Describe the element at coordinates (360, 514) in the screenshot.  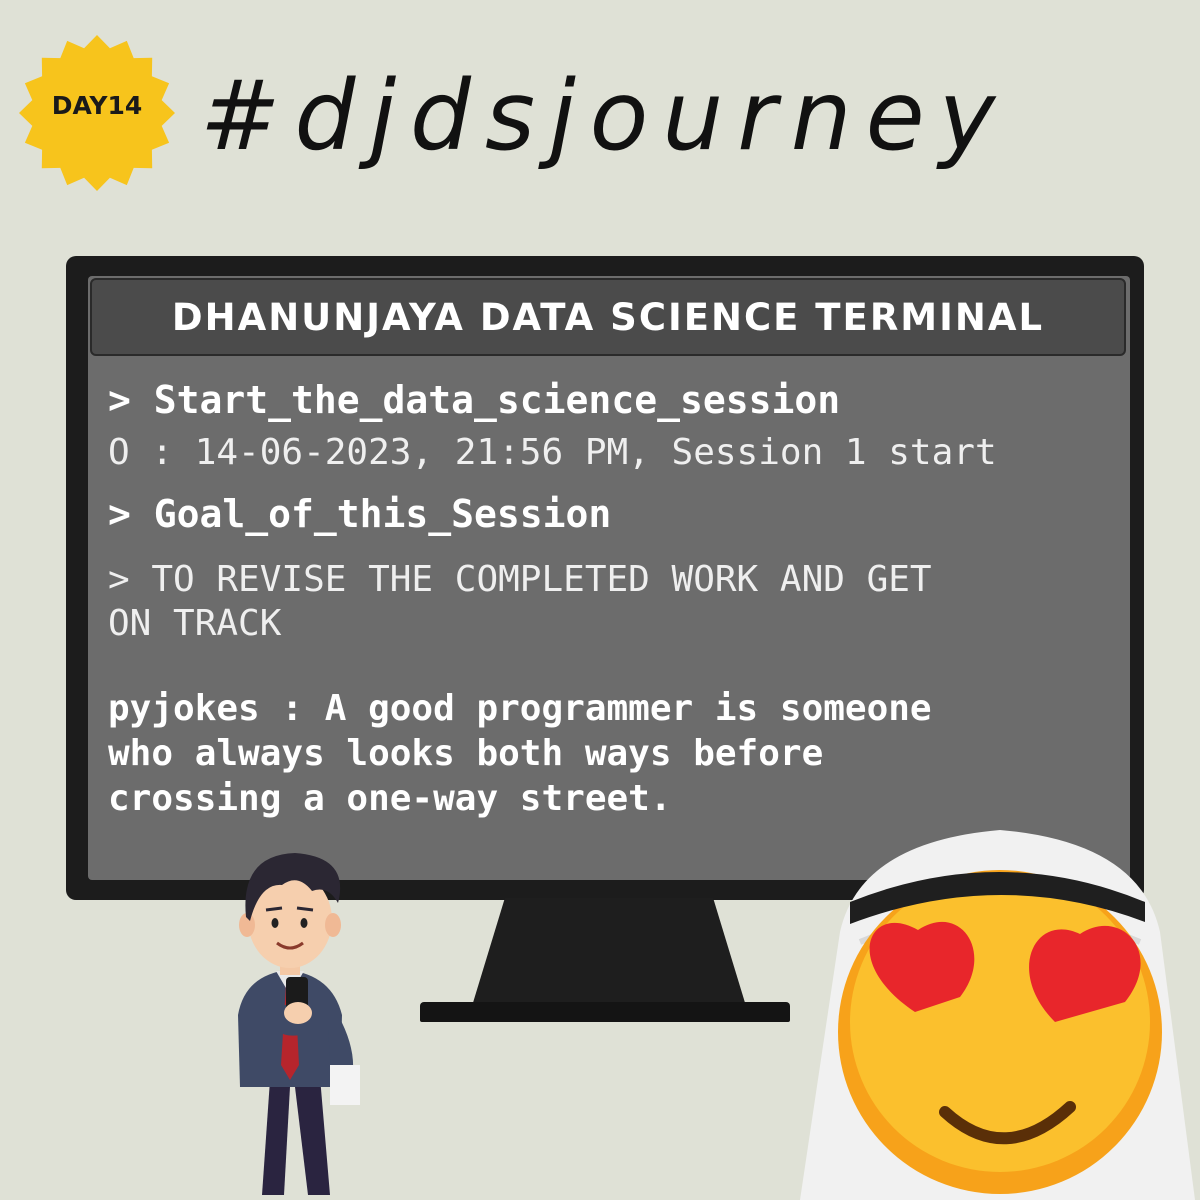
I see `command-goal: > Goal_of_this_Session` at that location.